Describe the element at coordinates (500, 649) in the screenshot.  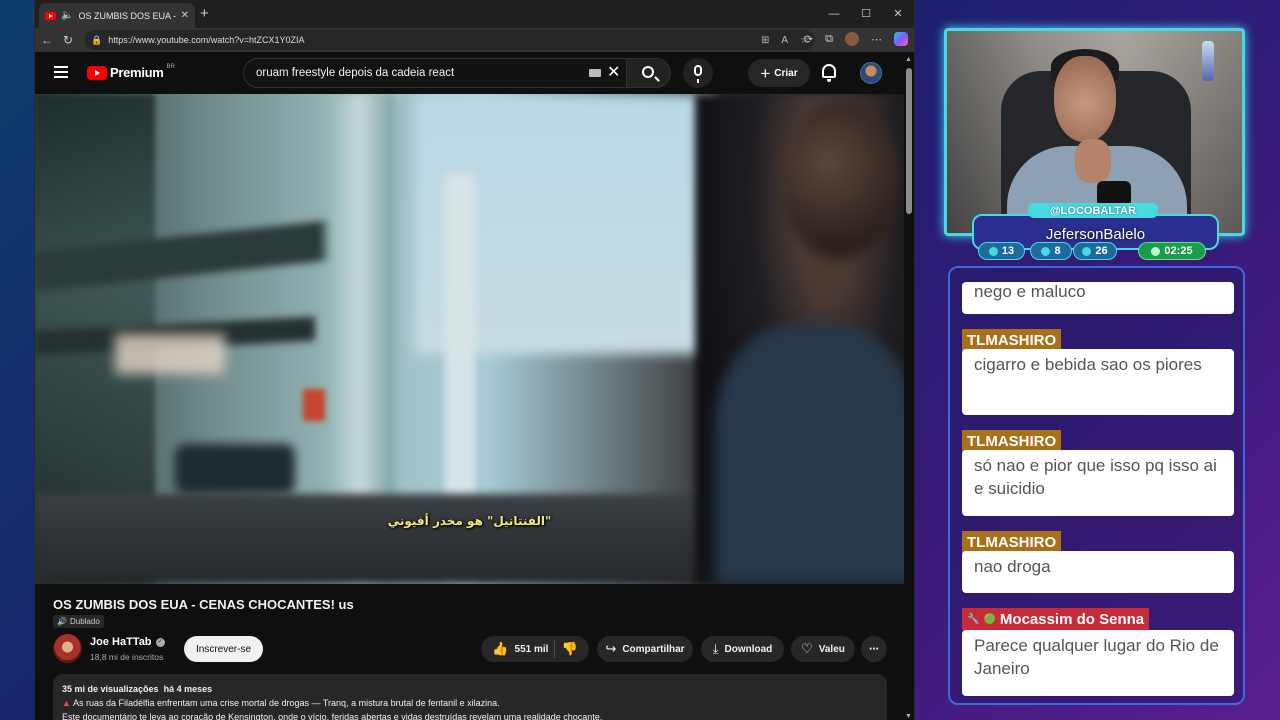
I see `like-icon: 👍` at that location.